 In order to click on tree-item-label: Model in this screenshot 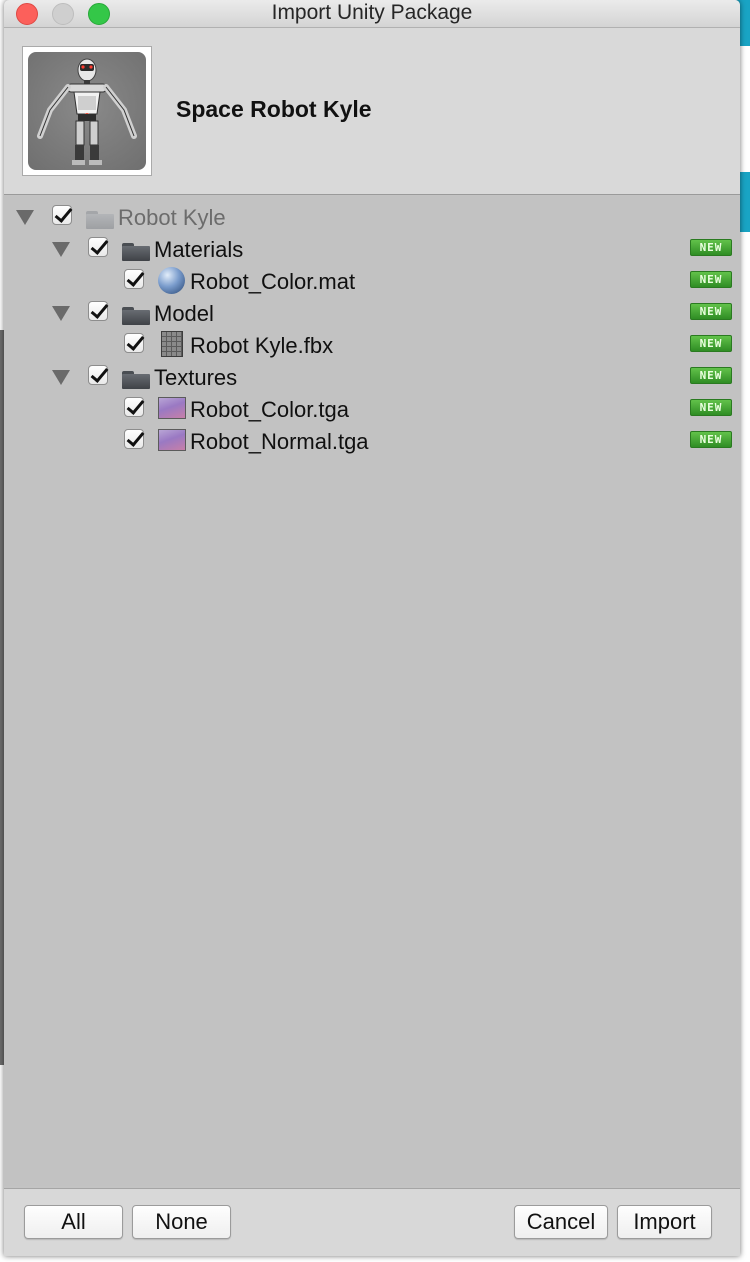, I will do `click(184, 313)`.